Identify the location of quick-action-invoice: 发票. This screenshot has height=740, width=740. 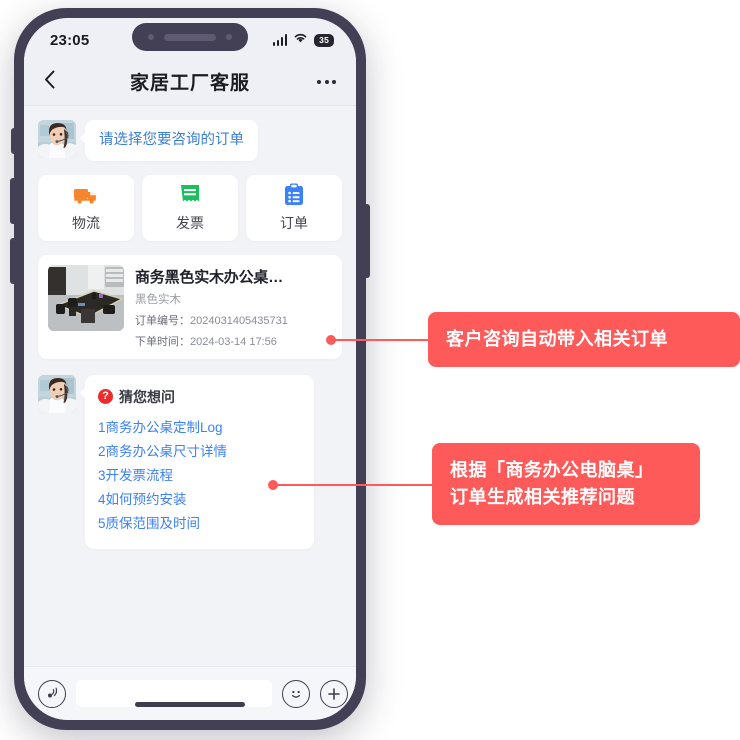
(190, 207).